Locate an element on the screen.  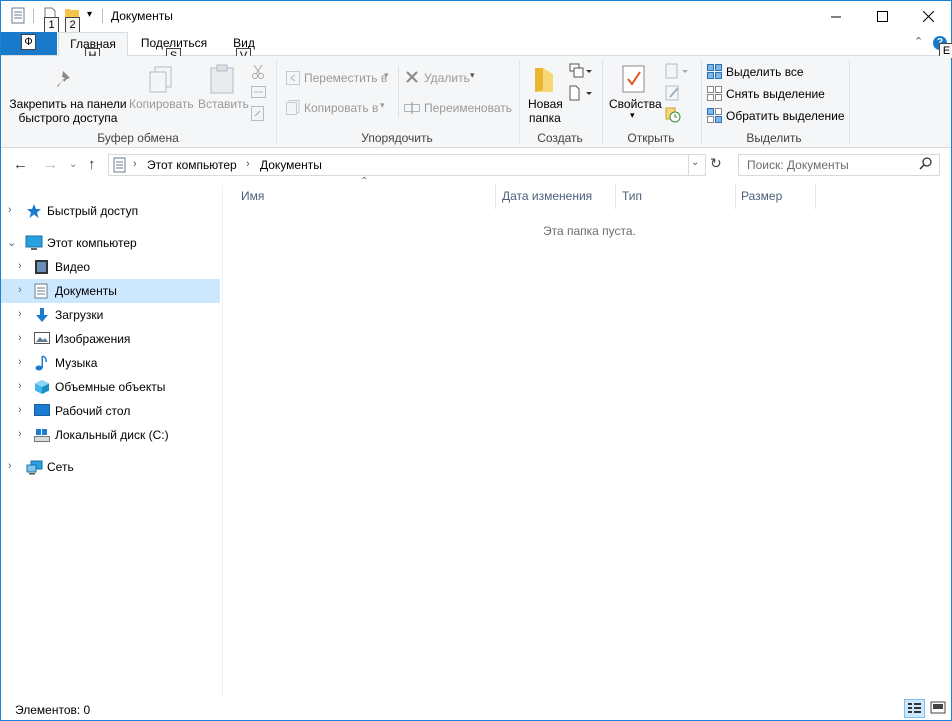
nav-3d-objects: › Объемные объекты is located at coordinates (110, 387).